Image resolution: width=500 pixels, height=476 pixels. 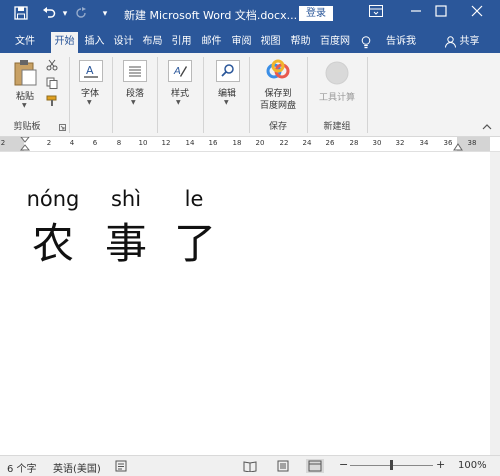 I want to click on pinyin-text: shì, so click(x=126, y=199).